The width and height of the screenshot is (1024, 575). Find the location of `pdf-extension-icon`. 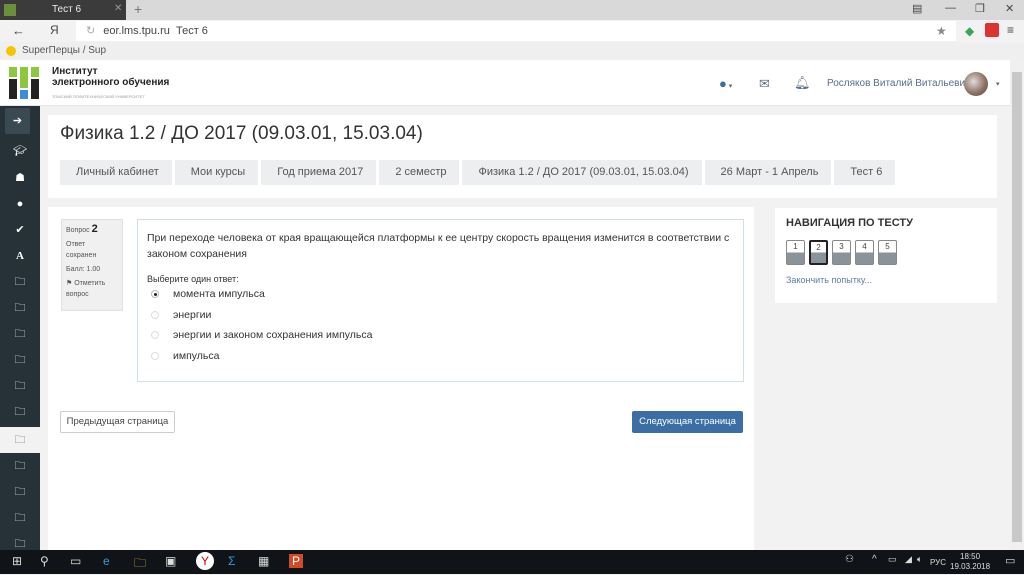

pdf-extension-icon is located at coordinates (992, 30).